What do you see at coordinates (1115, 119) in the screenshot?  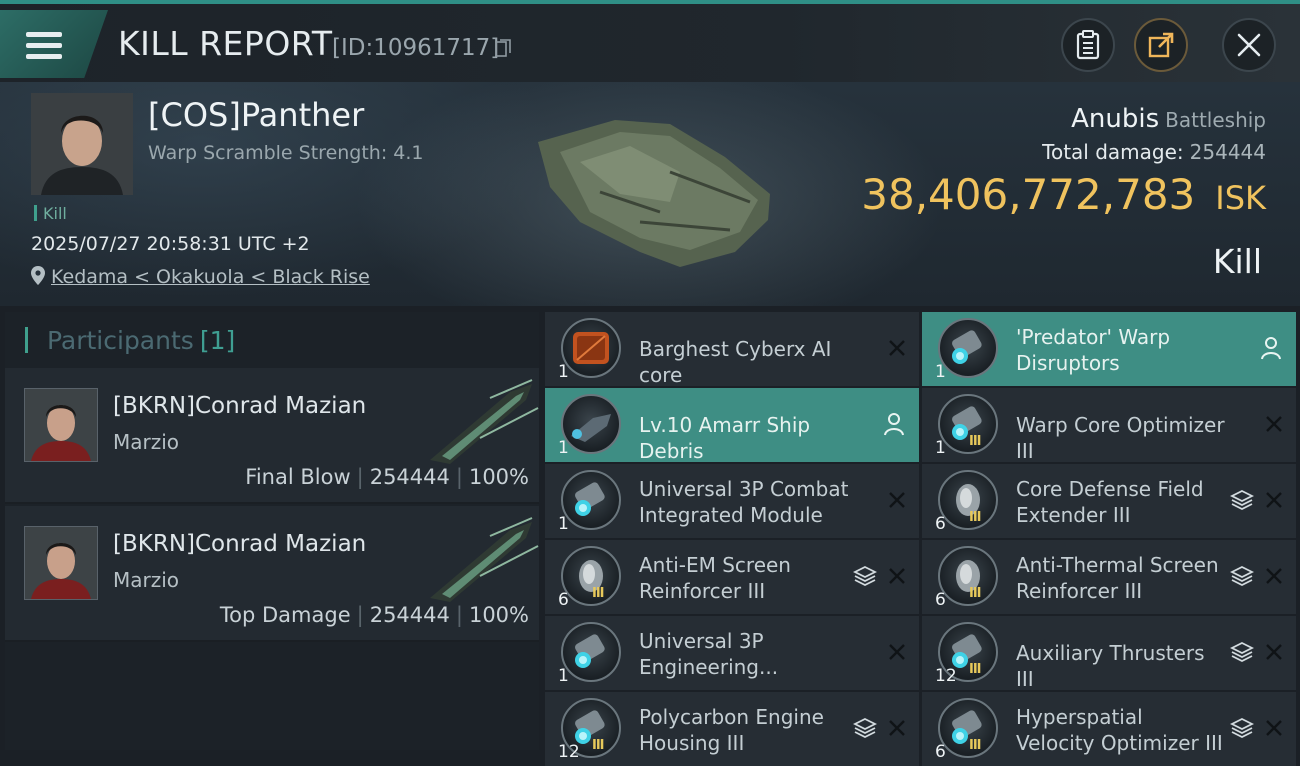 I see `ship-name: Anubis` at bounding box center [1115, 119].